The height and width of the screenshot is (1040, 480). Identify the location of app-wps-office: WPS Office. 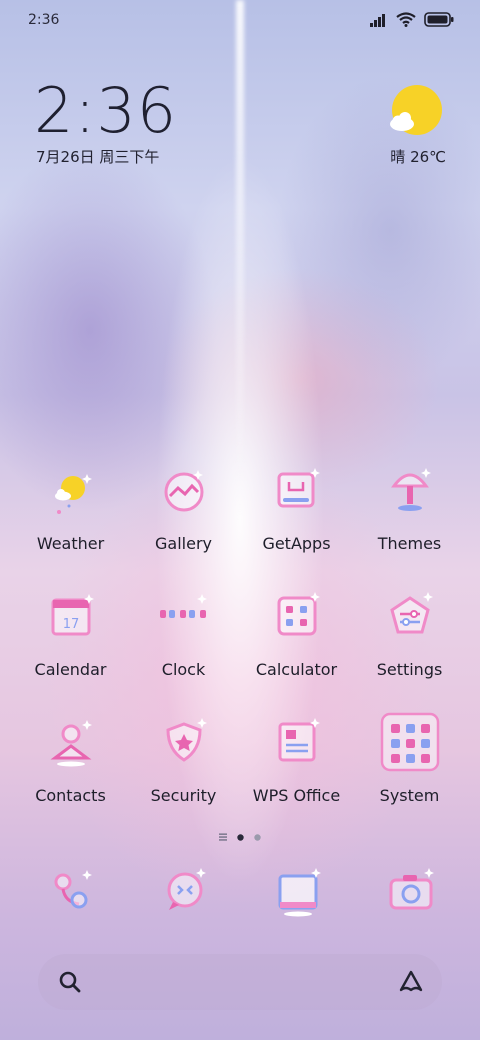
(296, 758).